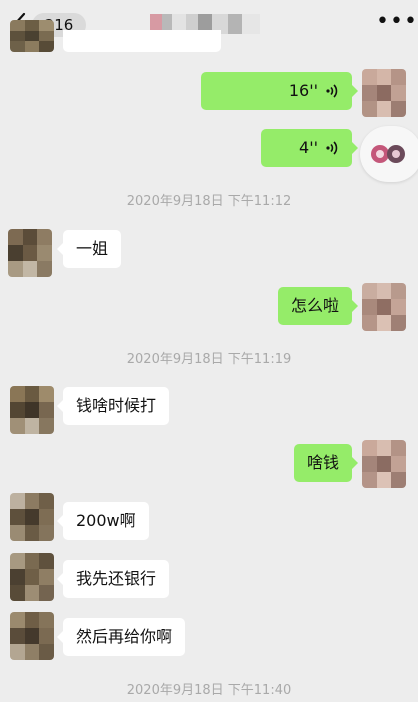 This screenshot has height=702, width=418. Describe the element at coordinates (209, 359) in the screenshot. I see `timestamp: 2020年9月18日 下午11:19` at that location.